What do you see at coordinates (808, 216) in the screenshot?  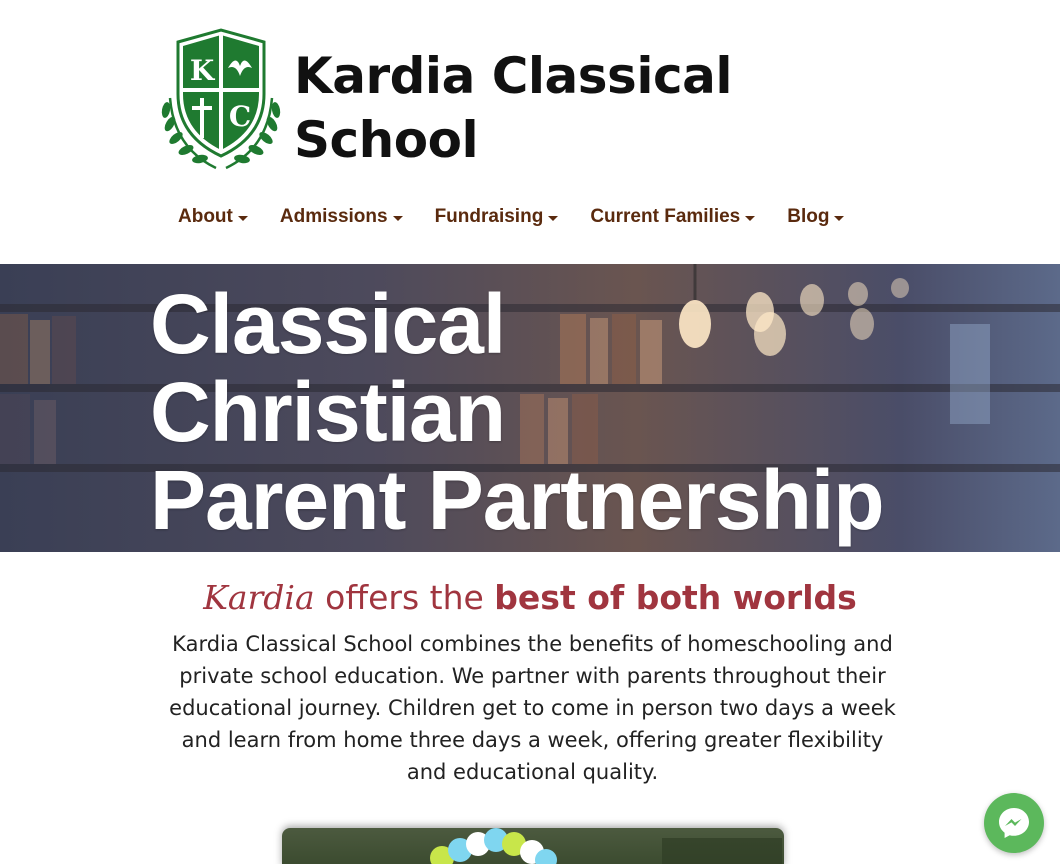 I see `nav-blog-label: Blog` at bounding box center [808, 216].